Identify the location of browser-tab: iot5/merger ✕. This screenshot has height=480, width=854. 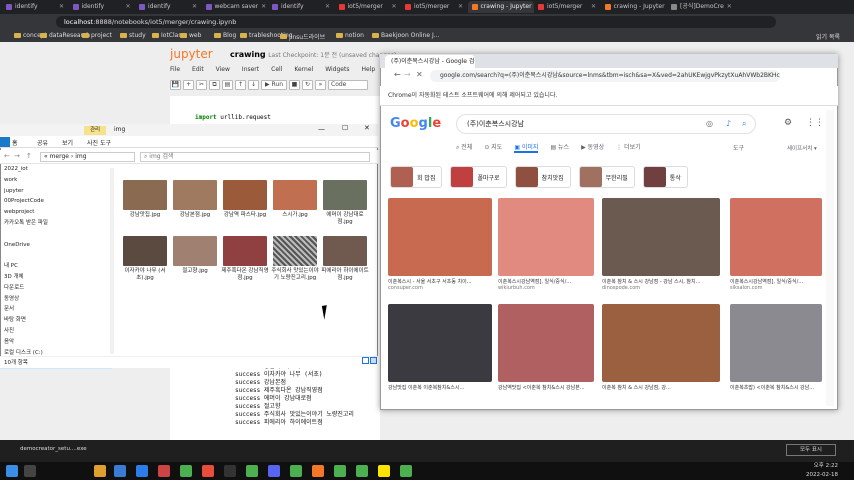
(434, 7).